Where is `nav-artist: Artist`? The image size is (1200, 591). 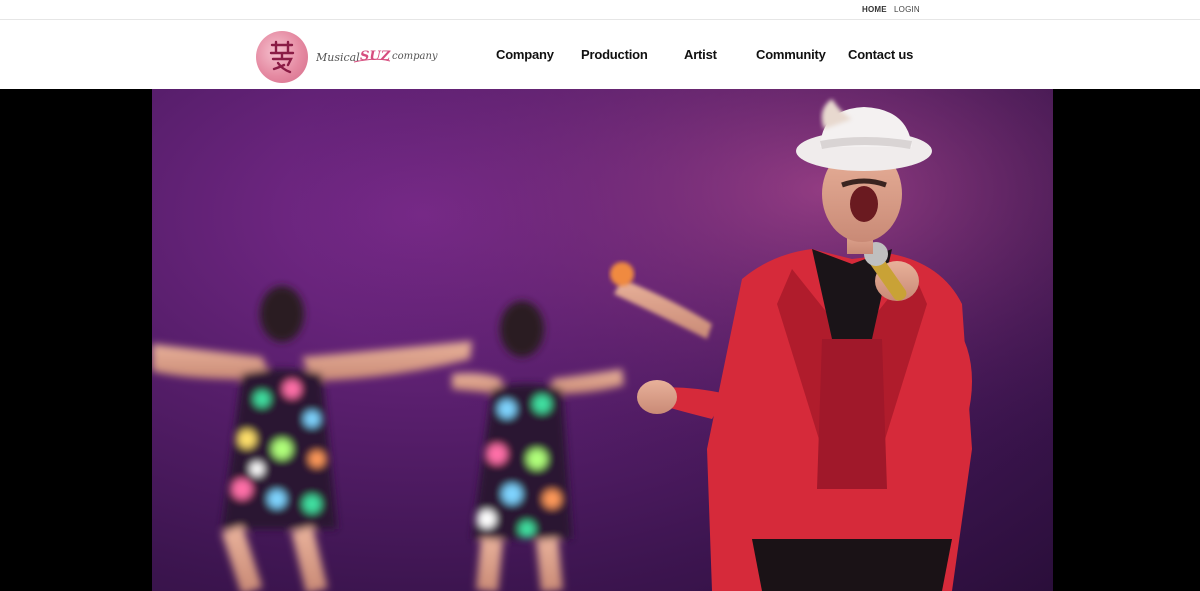
nav-artist: Artist is located at coordinates (700, 54).